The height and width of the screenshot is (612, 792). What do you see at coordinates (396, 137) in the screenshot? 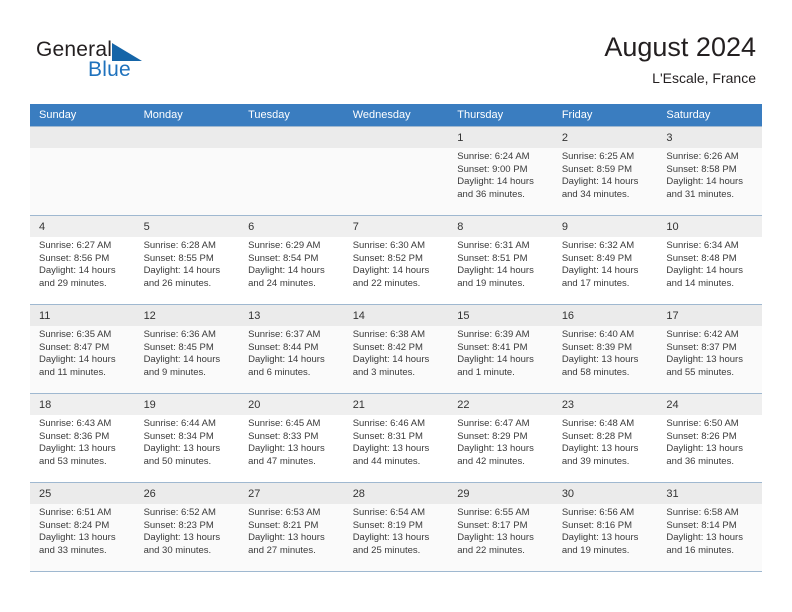
I see `day-number` at bounding box center [396, 137].